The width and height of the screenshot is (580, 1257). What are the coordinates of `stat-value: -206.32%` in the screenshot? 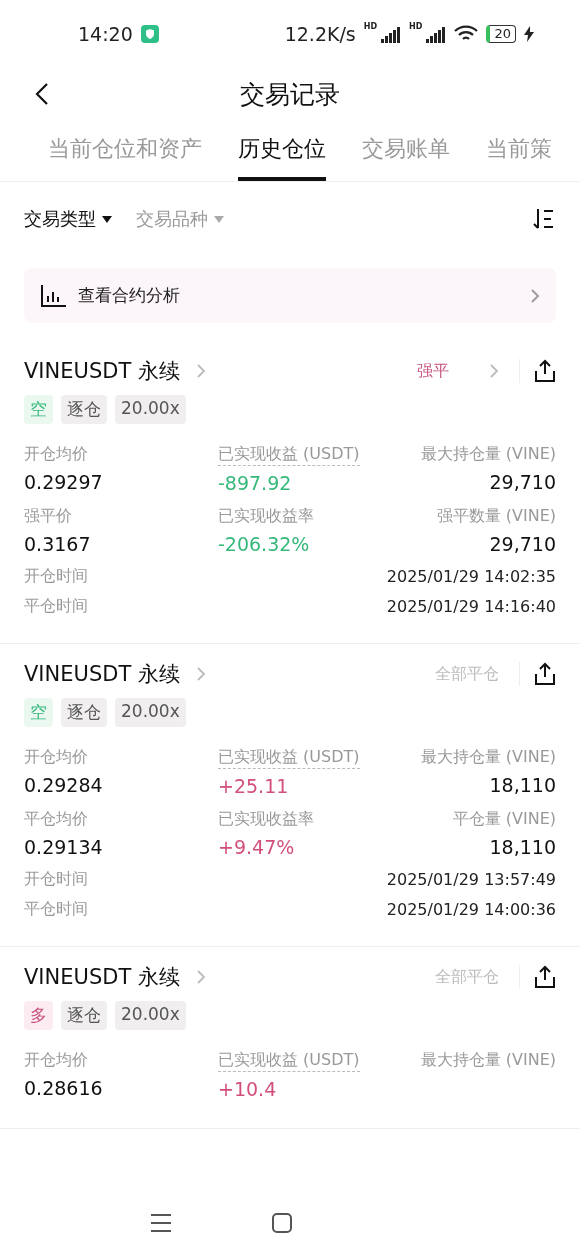 It's located at (264, 544).